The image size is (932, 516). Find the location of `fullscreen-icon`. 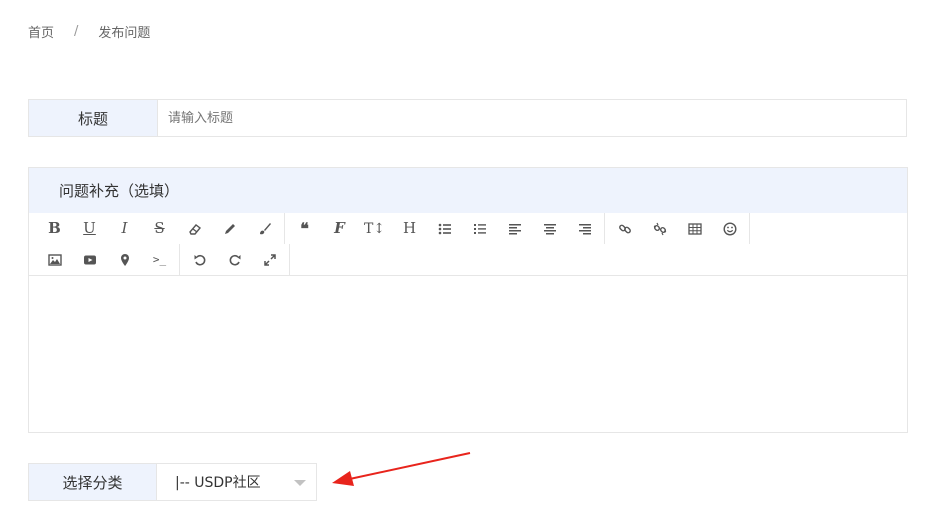

fullscreen-icon is located at coordinates (269, 260).